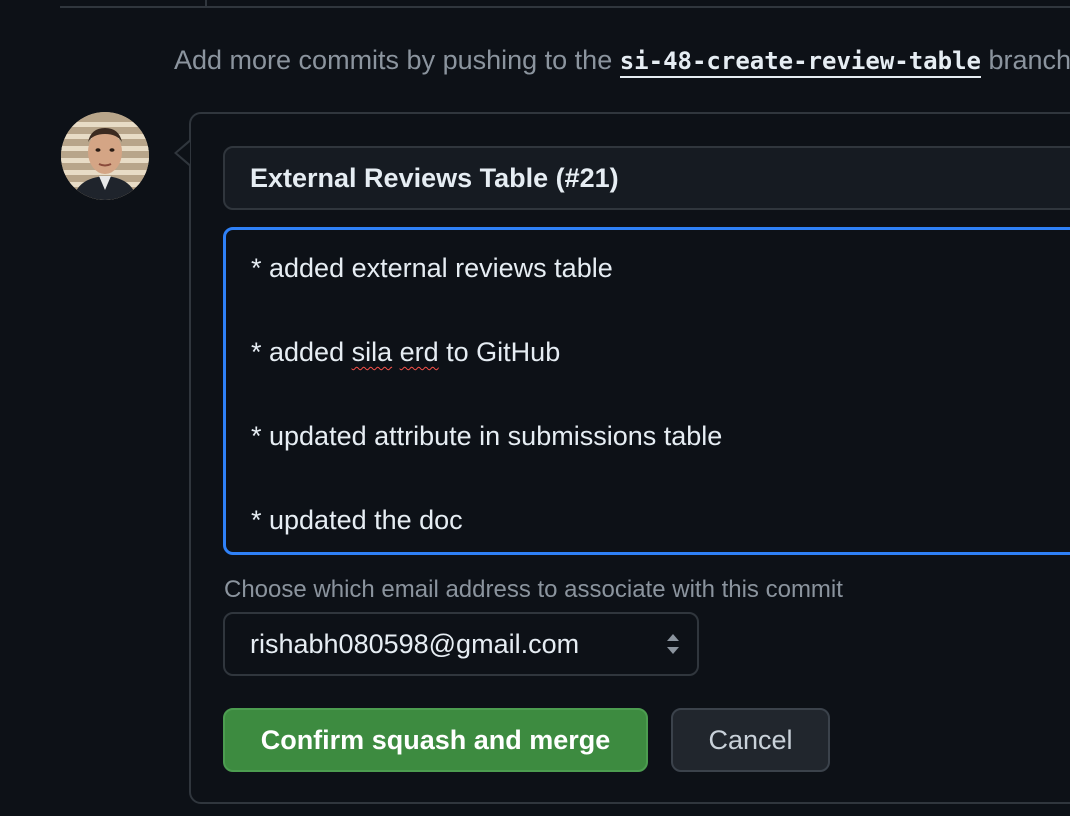 The image size is (1070, 816). What do you see at coordinates (419, 352) in the screenshot?
I see `spellcheck-word: erd` at bounding box center [419, 352].